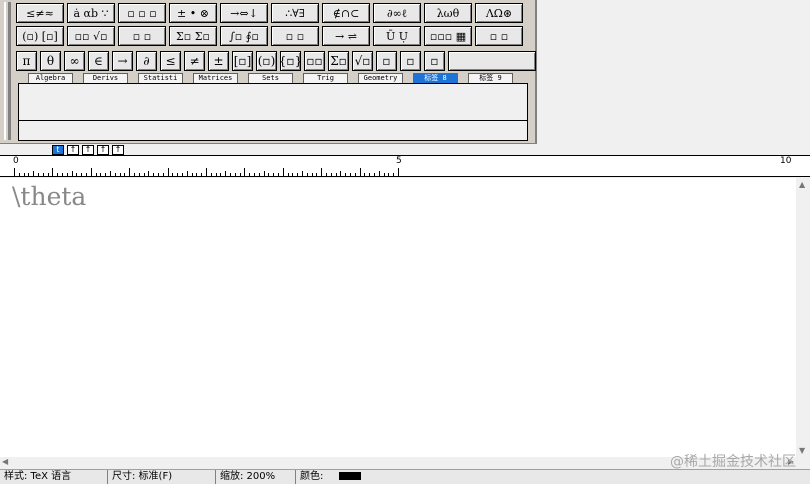 The height and width of the screenshot is (484, 810). I want to click on expression-palette, so click(273, 112).